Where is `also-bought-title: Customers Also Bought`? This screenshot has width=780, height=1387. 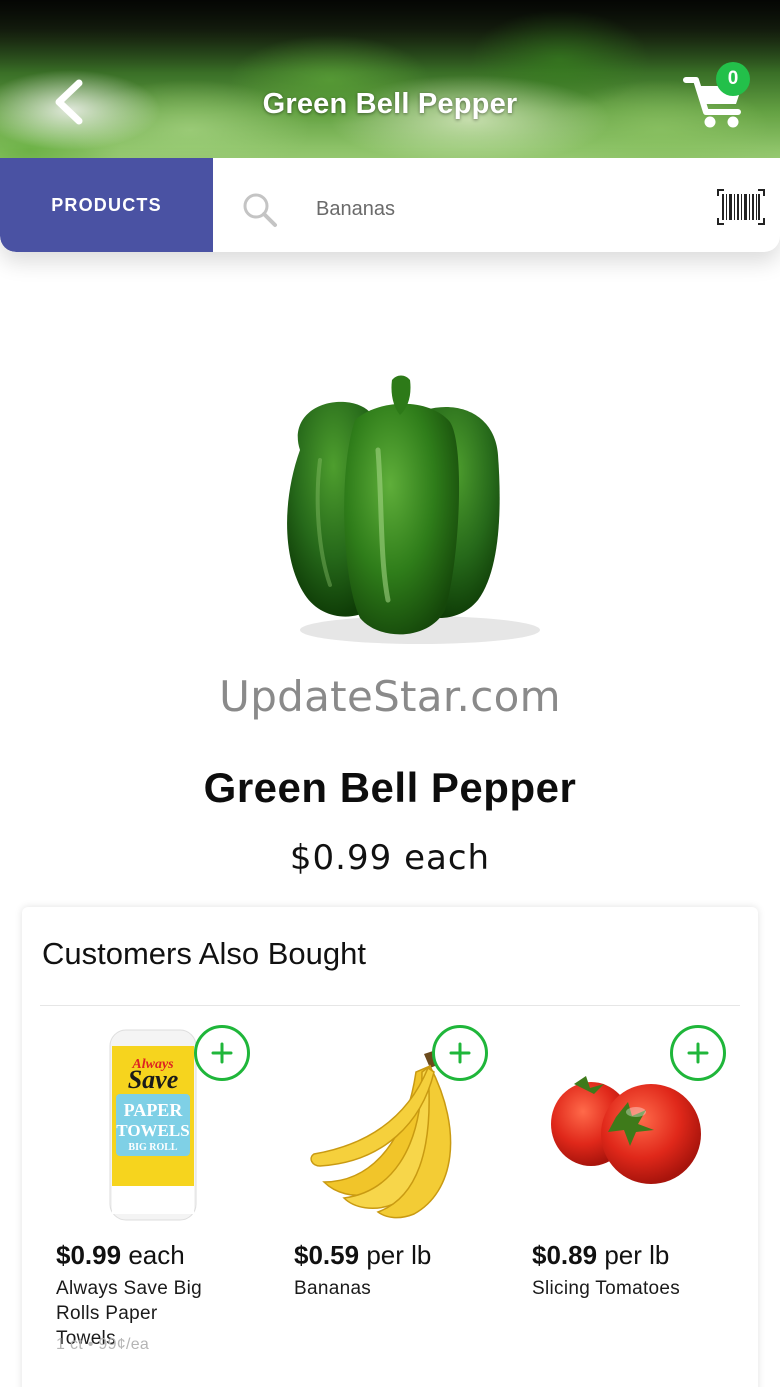
also-bought-title: Customers Also Bought is located at coordinates (204, 953).